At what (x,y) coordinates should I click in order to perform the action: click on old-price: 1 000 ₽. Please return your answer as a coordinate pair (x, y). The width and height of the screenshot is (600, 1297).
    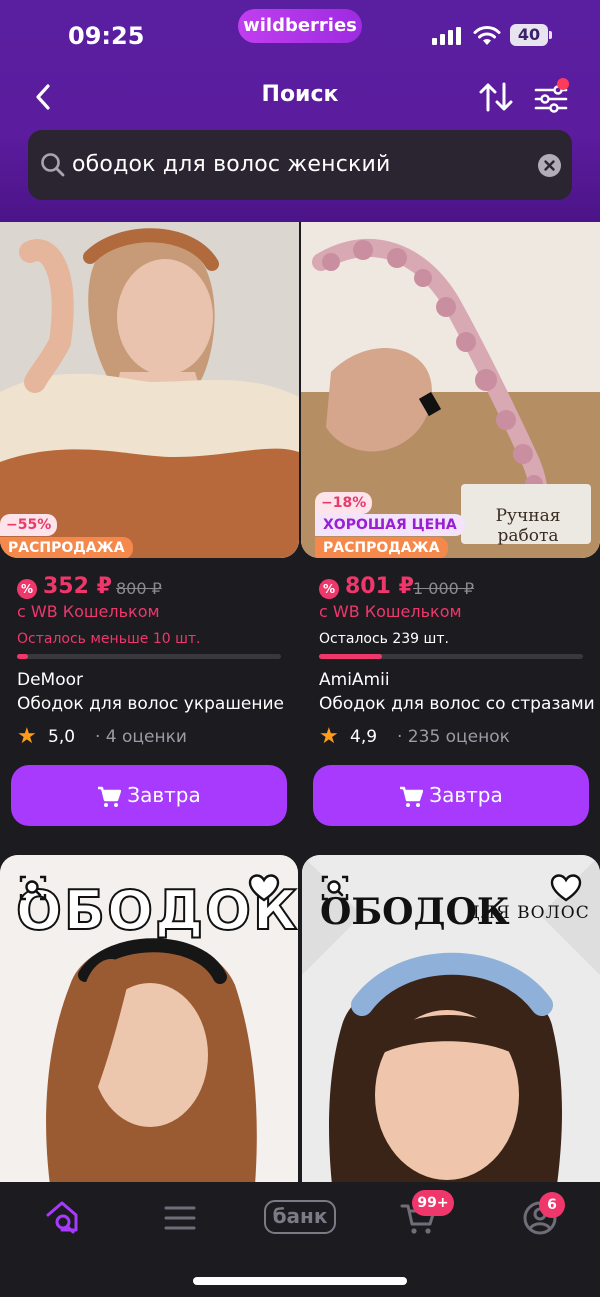
    Looking at the image, I should click on (444, 588).